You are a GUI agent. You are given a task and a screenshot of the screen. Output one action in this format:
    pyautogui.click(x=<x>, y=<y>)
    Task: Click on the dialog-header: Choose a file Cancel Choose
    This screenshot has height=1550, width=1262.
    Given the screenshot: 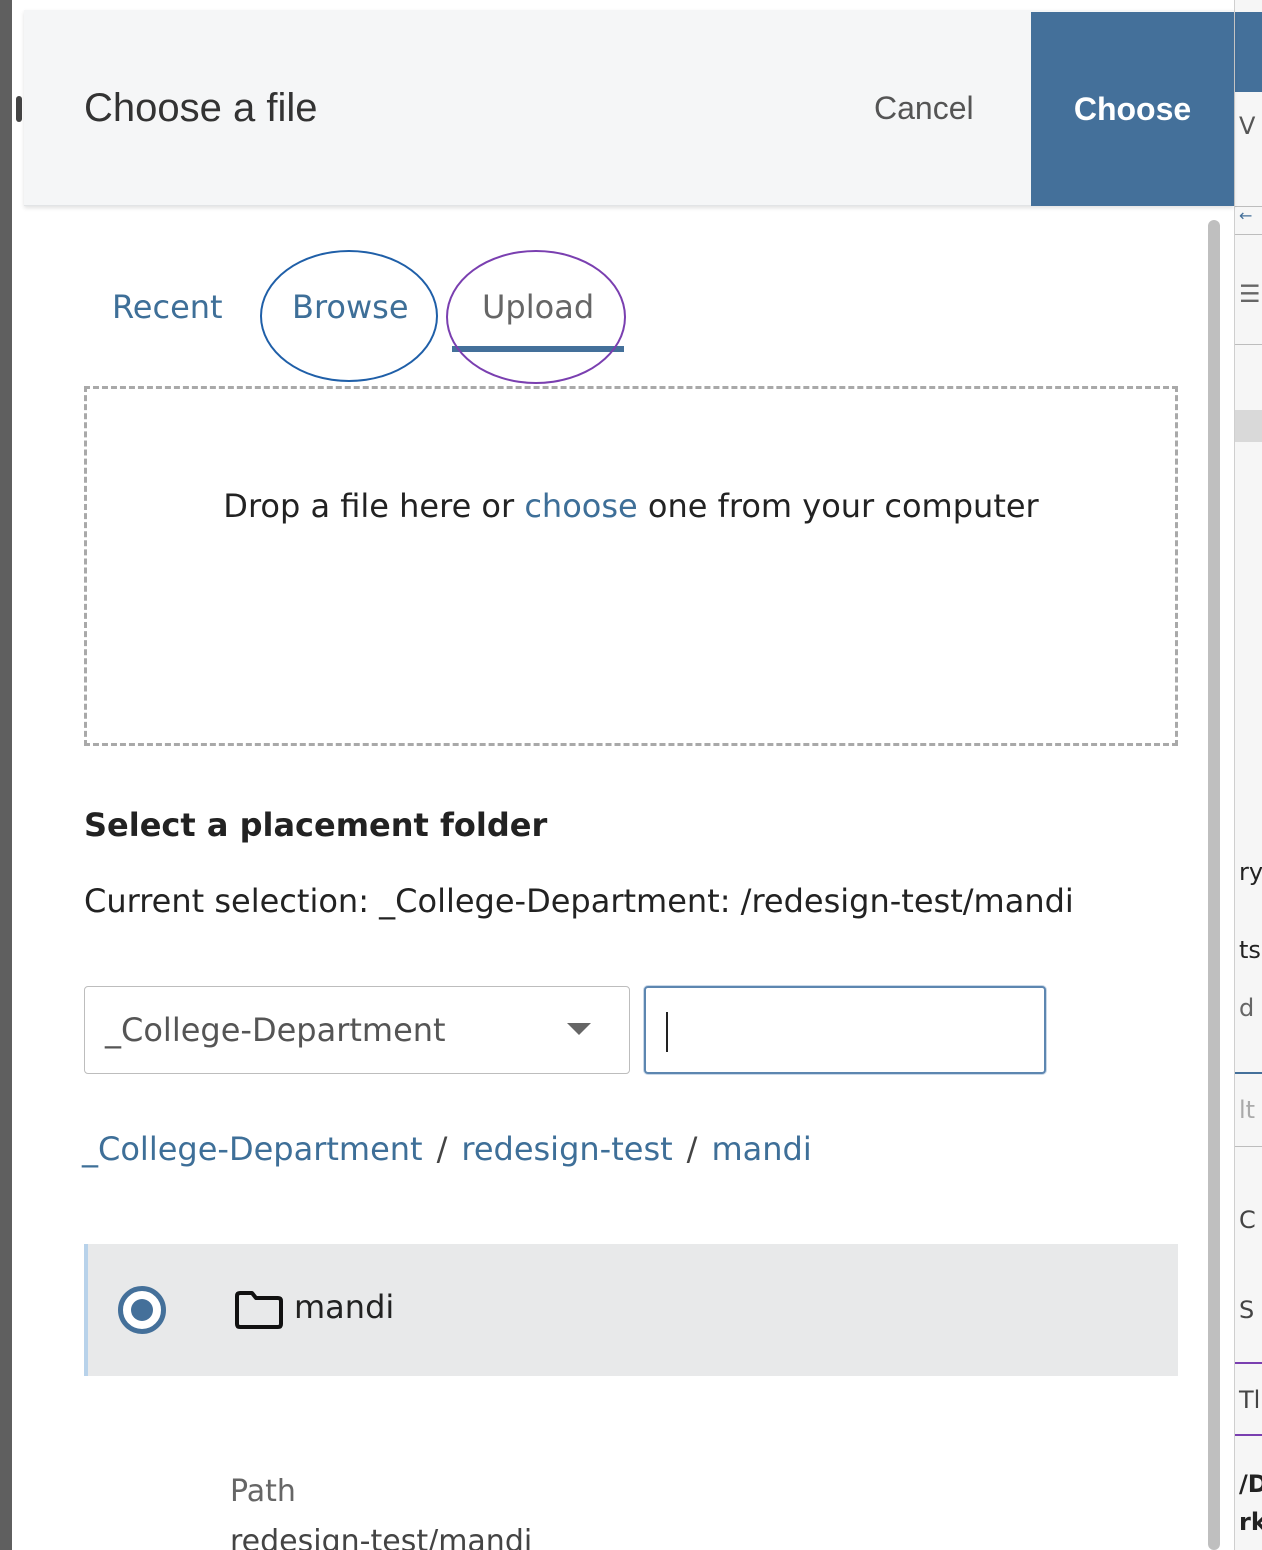 What is the action you would take?
    pyautogui.click(x=629, y=108)
    